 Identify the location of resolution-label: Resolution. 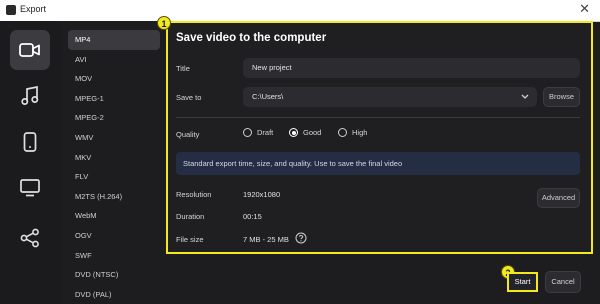
(194, 194).